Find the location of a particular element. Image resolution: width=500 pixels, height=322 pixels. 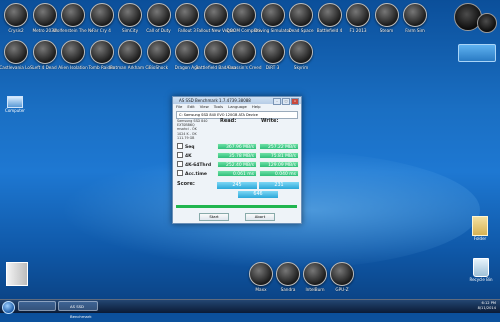

computer-icon is located at coordinates (15, 102).